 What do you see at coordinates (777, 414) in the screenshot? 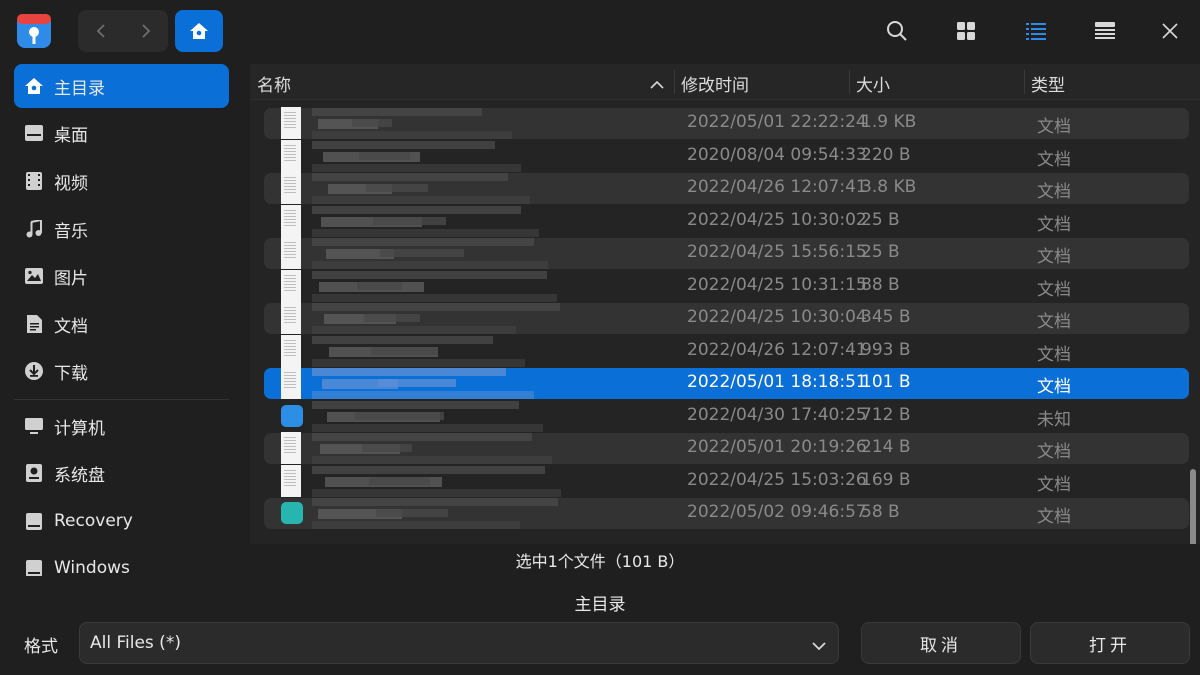
I see `modified-time-cell: 2022/04/30 17:40:25` at bounding box center [777, 414].